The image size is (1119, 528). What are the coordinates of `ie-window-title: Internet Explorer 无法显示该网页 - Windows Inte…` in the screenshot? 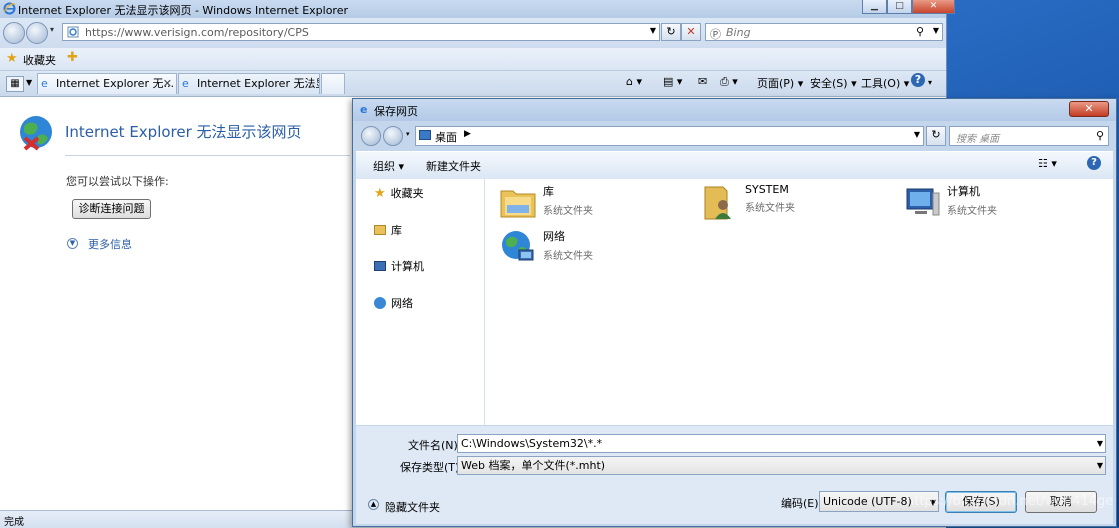 It's located at (183, 10).